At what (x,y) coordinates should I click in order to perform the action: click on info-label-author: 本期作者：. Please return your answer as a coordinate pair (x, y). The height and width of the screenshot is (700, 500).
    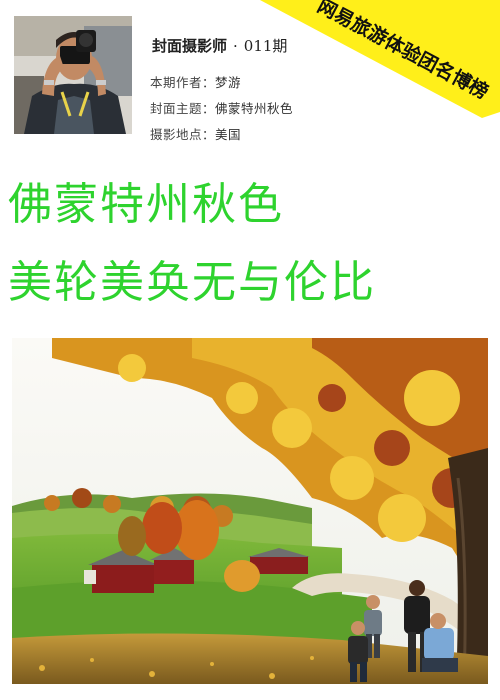
    Looking at the image, I should click on (183, 82).